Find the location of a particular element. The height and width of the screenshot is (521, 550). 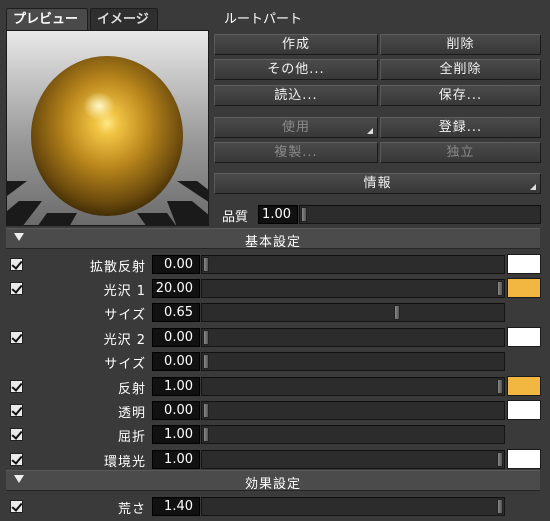

info-button: 情報 is located at coordinates (377, 183).